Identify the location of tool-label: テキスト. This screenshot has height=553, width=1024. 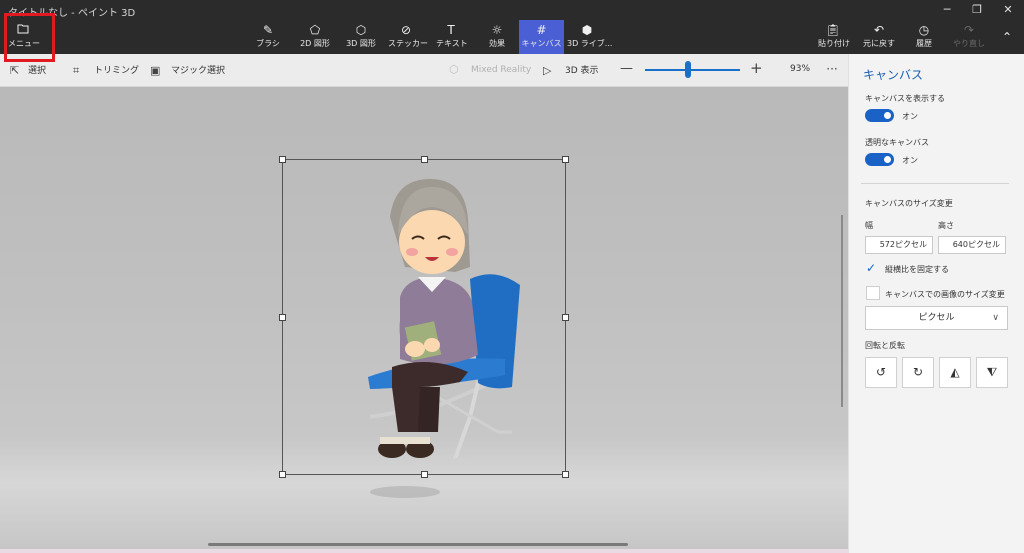
(452, 43).